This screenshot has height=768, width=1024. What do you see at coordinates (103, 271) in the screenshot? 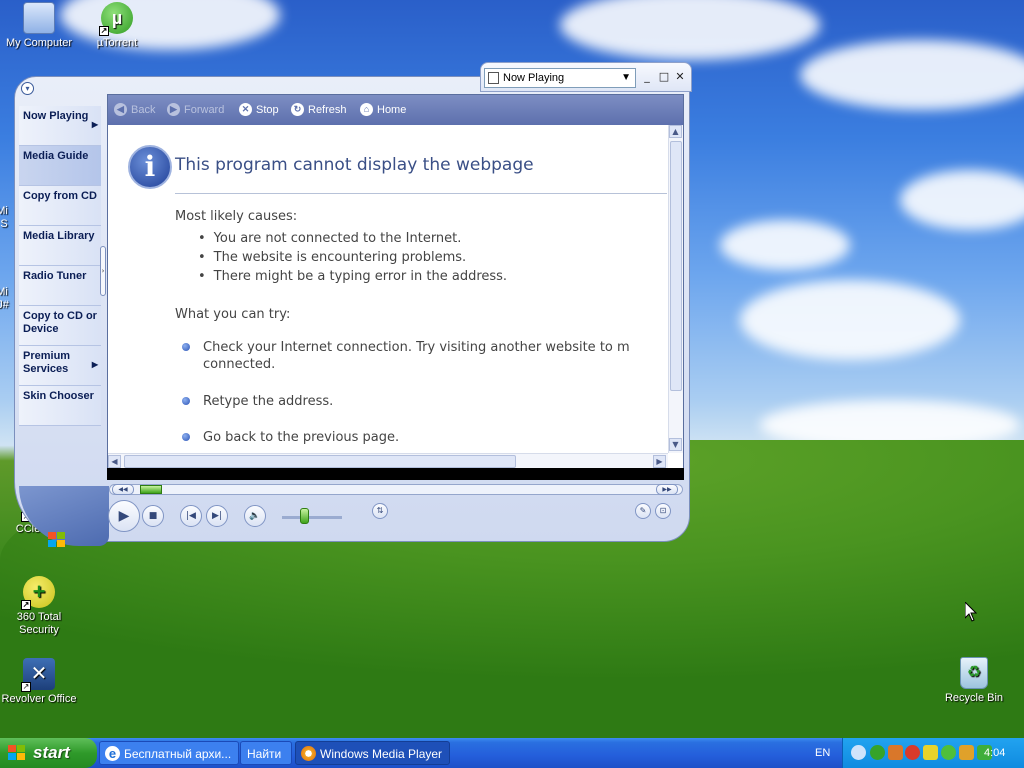
I see `sidebar-collapse-handle: ›` at bounding box center [103, 271].